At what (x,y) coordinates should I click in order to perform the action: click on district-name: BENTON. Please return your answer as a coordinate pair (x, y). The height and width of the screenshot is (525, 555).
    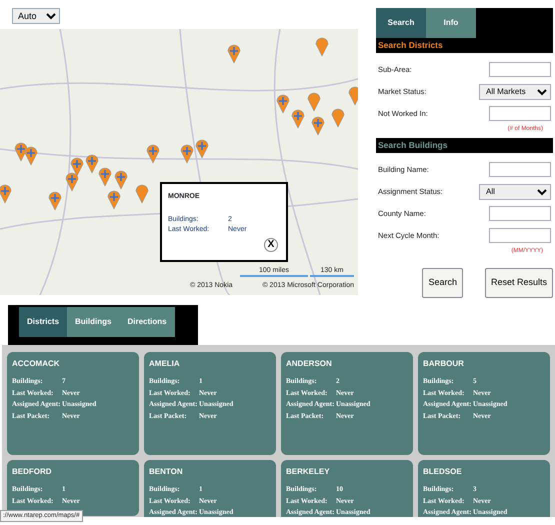
    Looking at the image, I should click on (166, 472).